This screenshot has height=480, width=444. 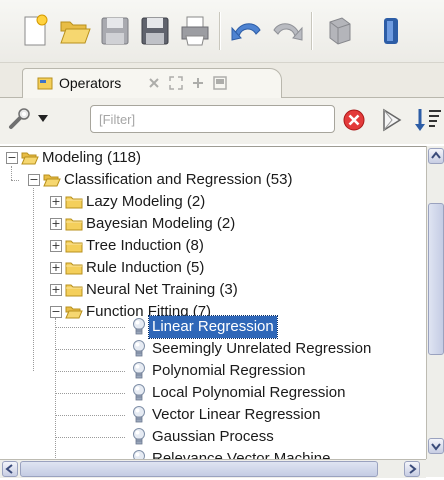 What do you see at coordinates (229, 370) in the screenshot?
I see `tree-operator-label: Polynomial Regression` at bounding box center [229, 370].